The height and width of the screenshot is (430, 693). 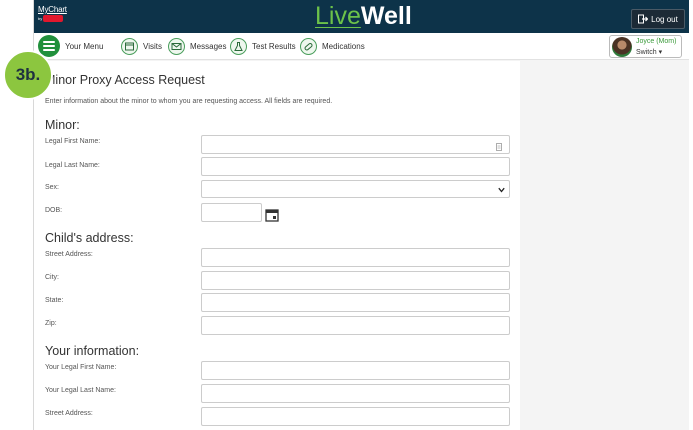 What do you see at coordinates (152, 46) in the screenshot?
I see `nav-visits-label: Visits` at bounding box center [152, 46].